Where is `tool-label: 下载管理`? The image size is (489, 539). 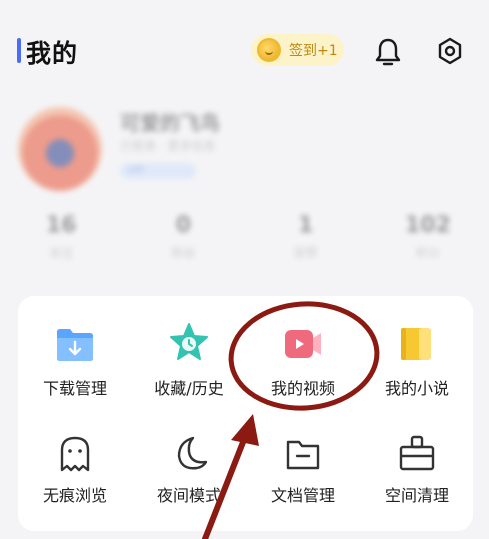 tool-label: 下载管理 is located at coordinates (74, 388).